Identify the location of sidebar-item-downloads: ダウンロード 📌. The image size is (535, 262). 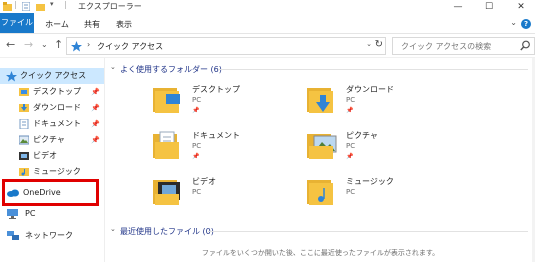
(52, 108).